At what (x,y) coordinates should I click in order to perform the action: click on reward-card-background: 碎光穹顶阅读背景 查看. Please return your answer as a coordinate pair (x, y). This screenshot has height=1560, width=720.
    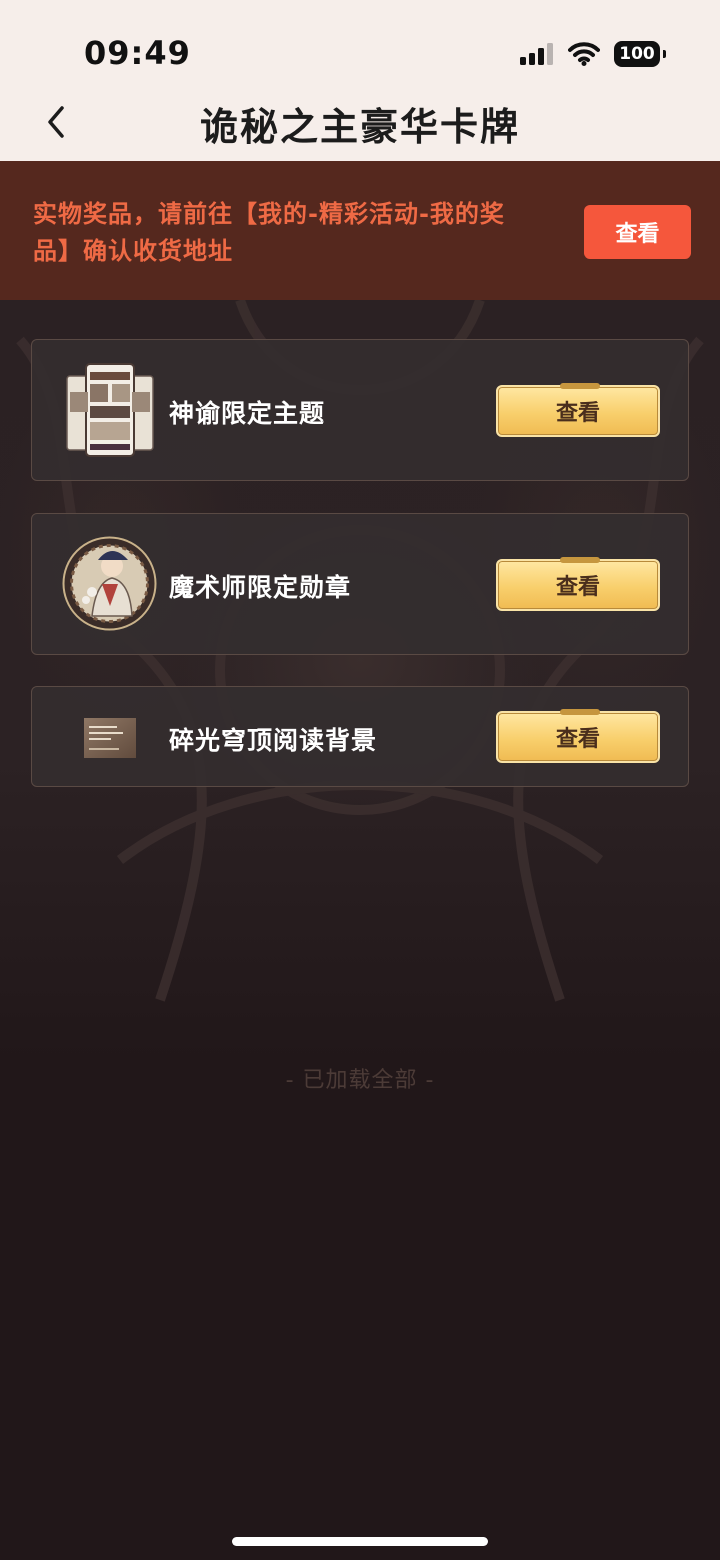
    Looking at the image, I should click on (360, 736).